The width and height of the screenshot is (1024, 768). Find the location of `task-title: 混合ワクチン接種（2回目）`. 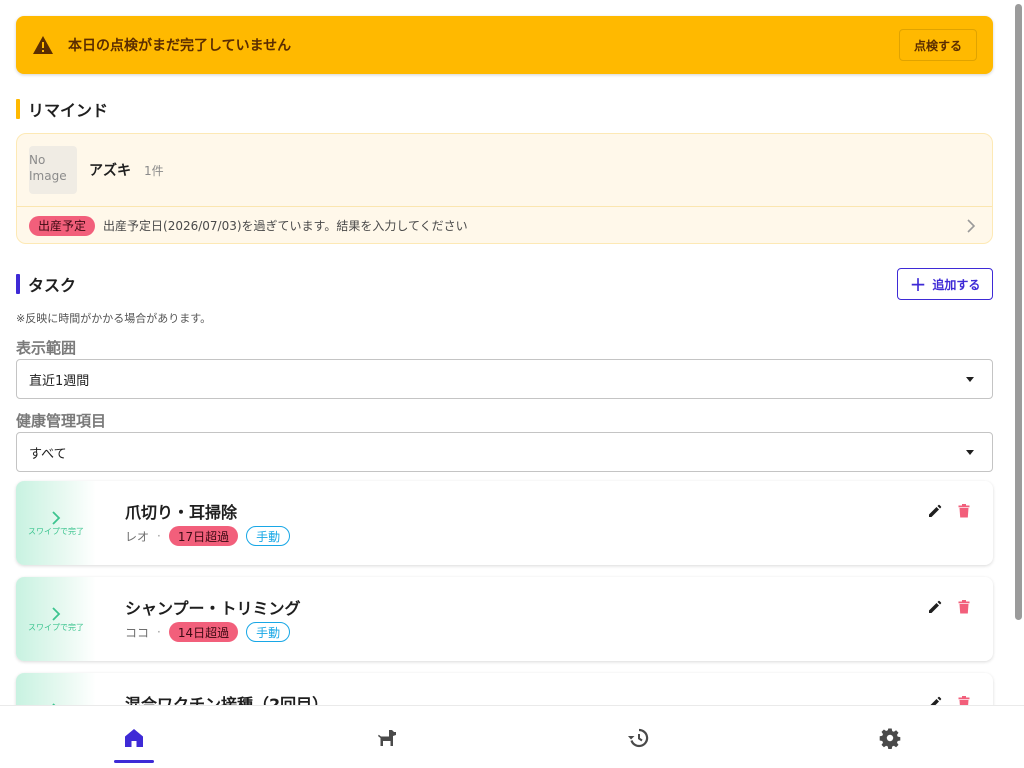

task-title: 混合ワクチン接種（2回目） is located at coordinates (227, 700).